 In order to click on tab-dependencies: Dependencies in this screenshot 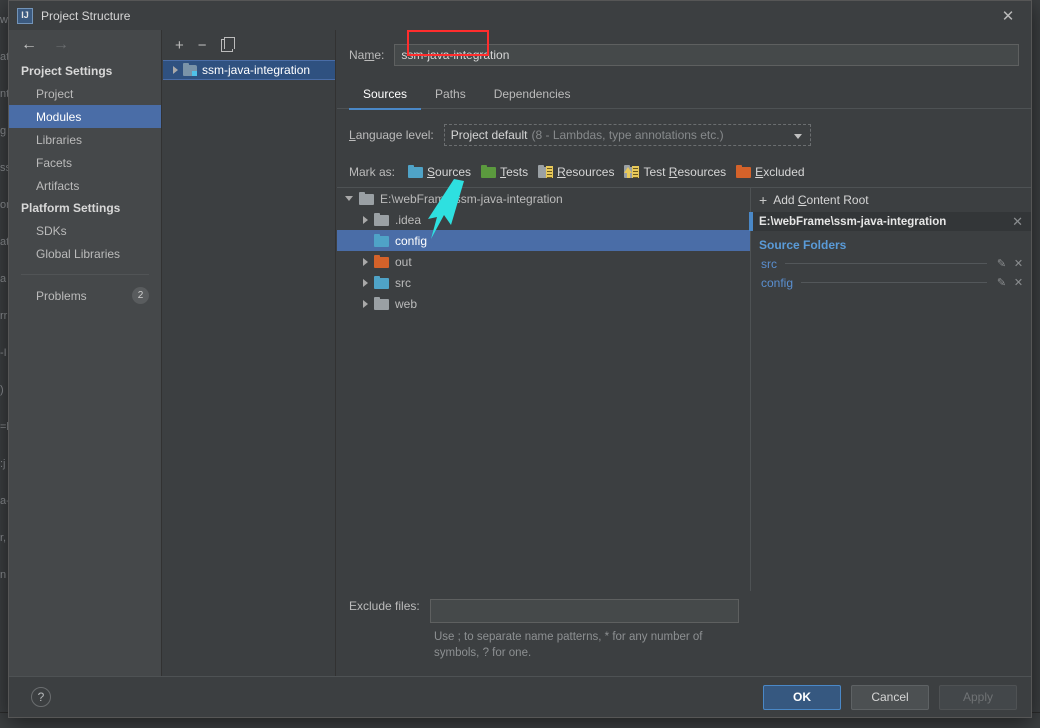, I will do `click(532, 95)`.